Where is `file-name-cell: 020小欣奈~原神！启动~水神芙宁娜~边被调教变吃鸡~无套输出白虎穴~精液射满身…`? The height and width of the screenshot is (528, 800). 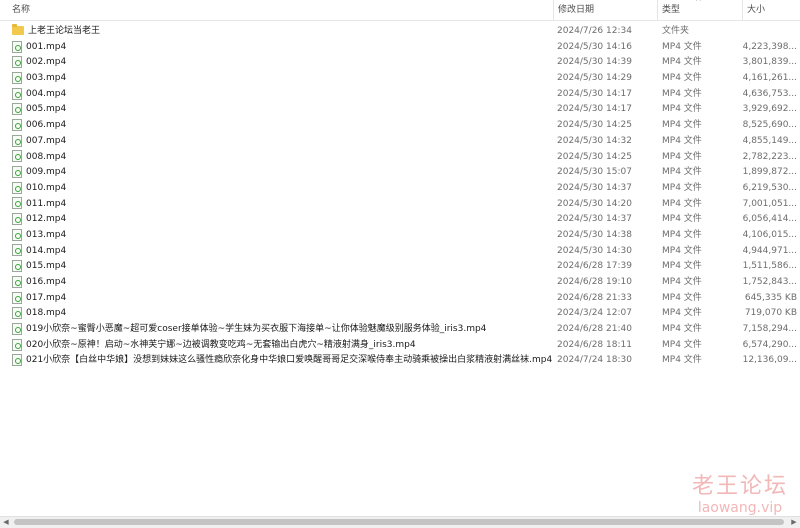
file-name-cell: 020小欣奈~原神！启动~水神芙宁娜~边被调教变吃鸡~无套输出白虎穴~精液射满身… is located at coordinates (282, 346).